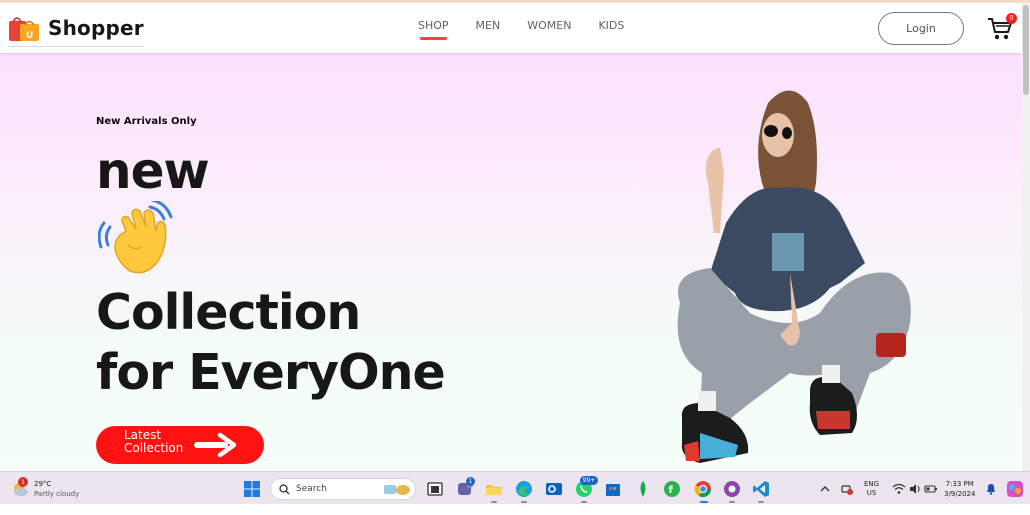 Image resolution: width=1030 pixels, height=515 pixels. Describe the element at coordinates (433, 29) in the screenshot. I see `nav-item-shop: SHOP` at that location.